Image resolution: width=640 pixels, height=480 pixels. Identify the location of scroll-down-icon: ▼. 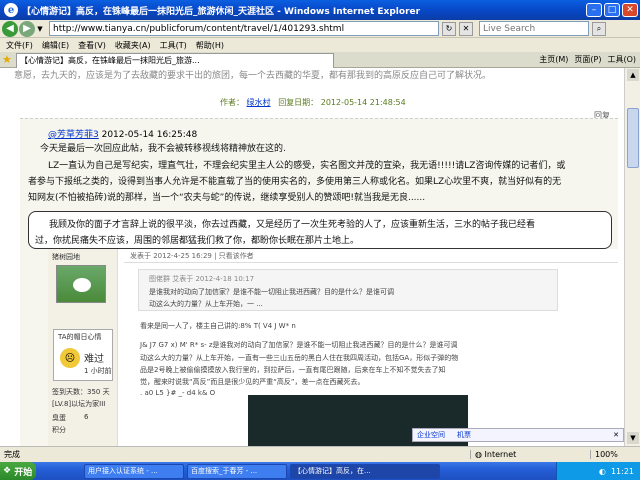
(633, 438).